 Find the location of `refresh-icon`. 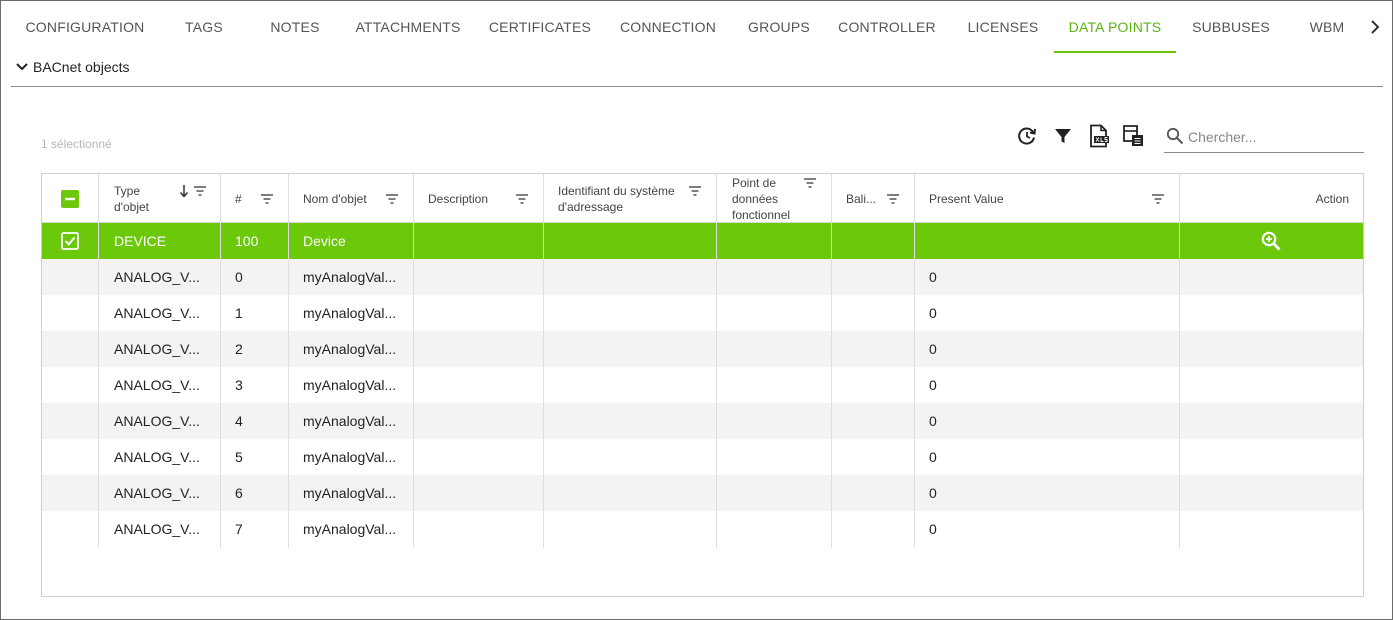

refresh-icon is located at coordinates (1027, 136).